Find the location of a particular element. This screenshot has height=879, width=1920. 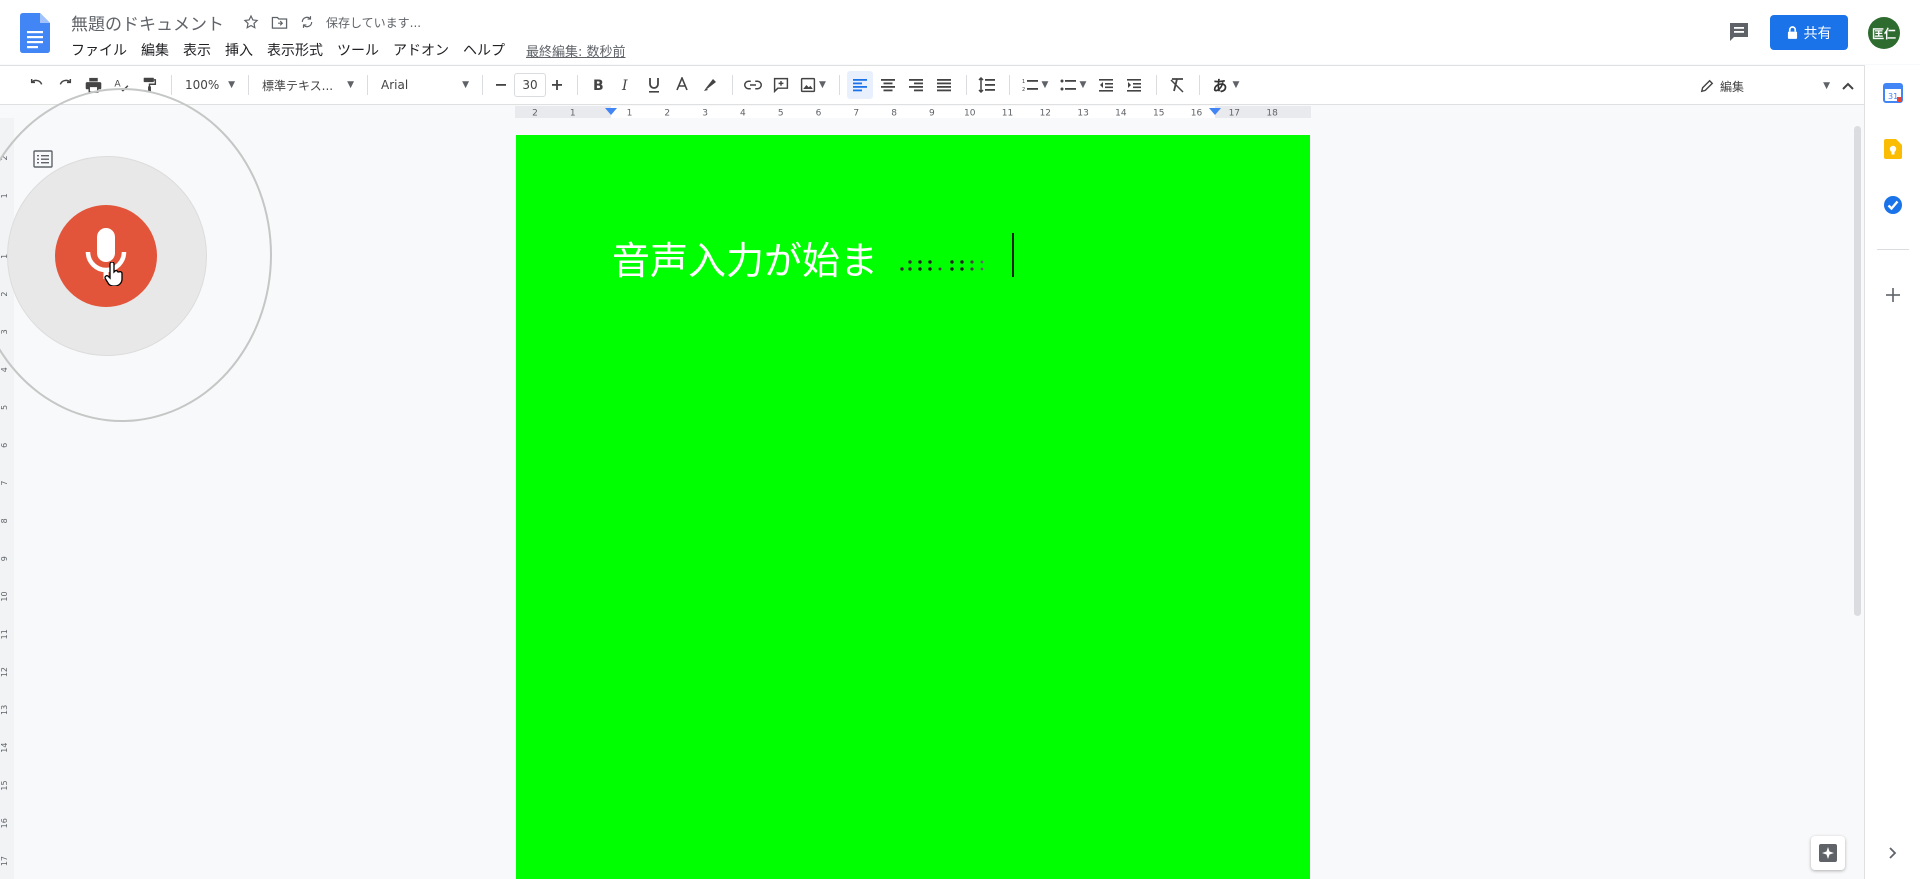

scrollbar-thumb is located at coordinates (1857, 371).